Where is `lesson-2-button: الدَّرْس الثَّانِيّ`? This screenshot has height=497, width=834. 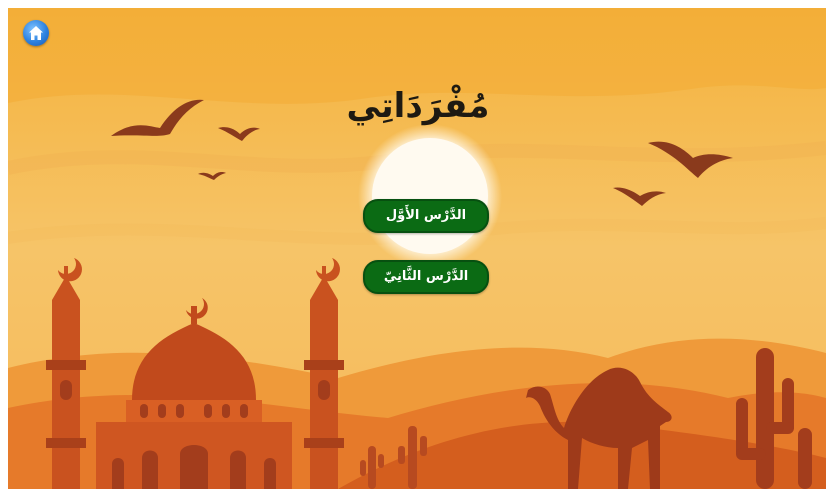
lesson-2-button: الدَّرْس الثَّانِيّ is located at coordinates (426, 277).